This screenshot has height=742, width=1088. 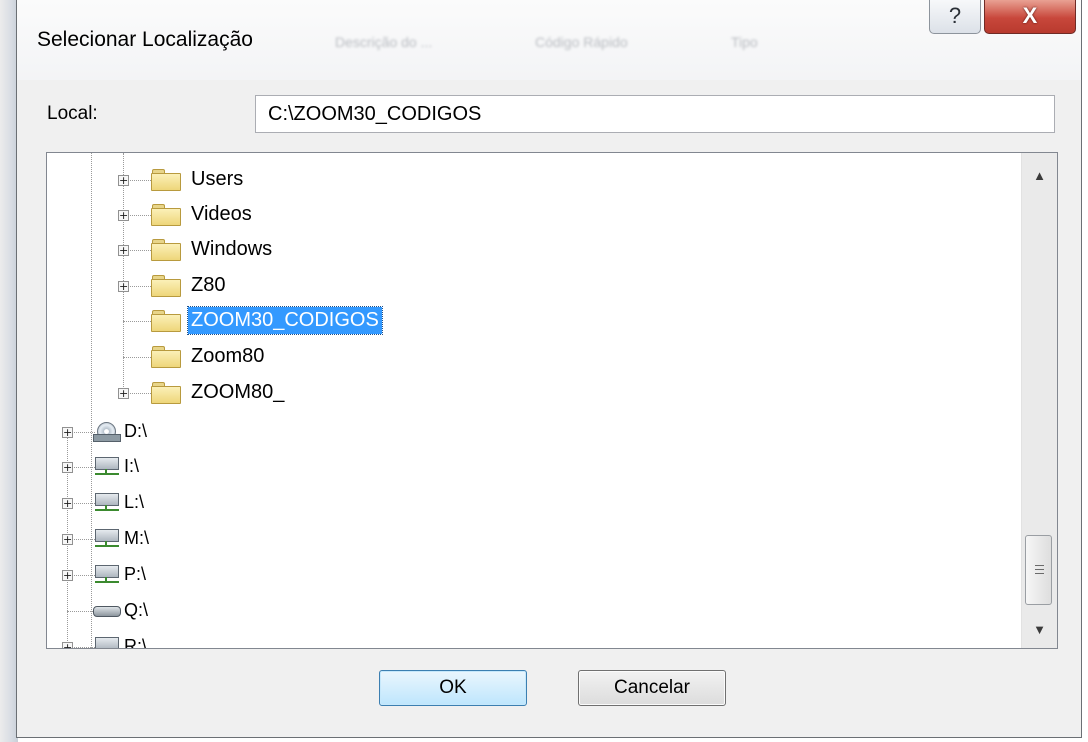 What do you see at coordinates (581, 42) in the screenshot?
I see `background-column-header: Código Rápido` at bounding box center [581, 42].